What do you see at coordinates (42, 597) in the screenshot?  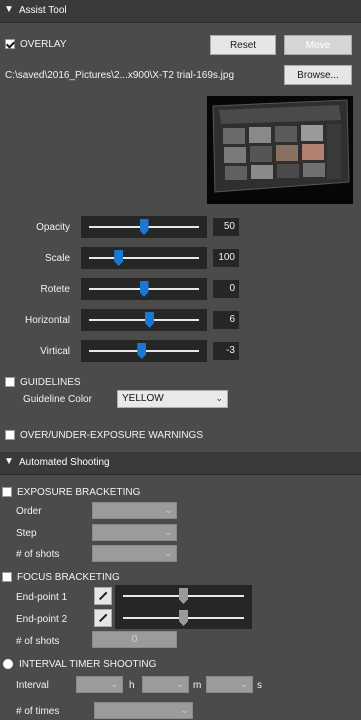 I see `endpoint1-label: End-point 1` at bounding box center [42, 597].